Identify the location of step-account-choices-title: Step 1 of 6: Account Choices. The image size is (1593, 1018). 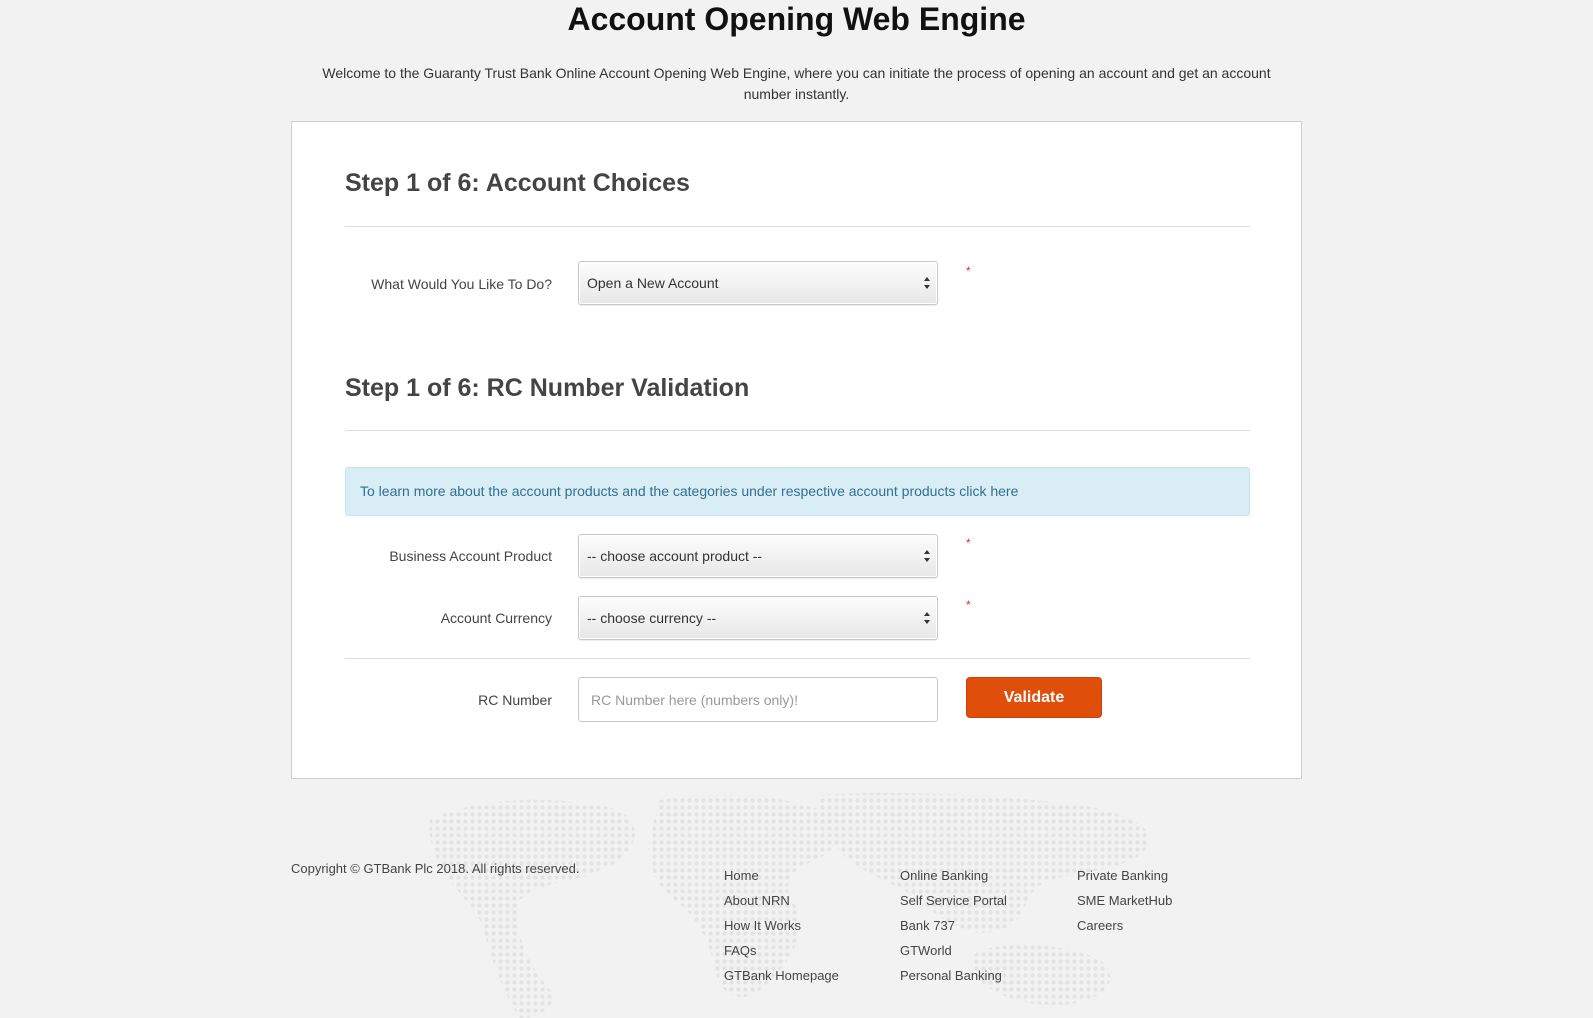
(517, 183).